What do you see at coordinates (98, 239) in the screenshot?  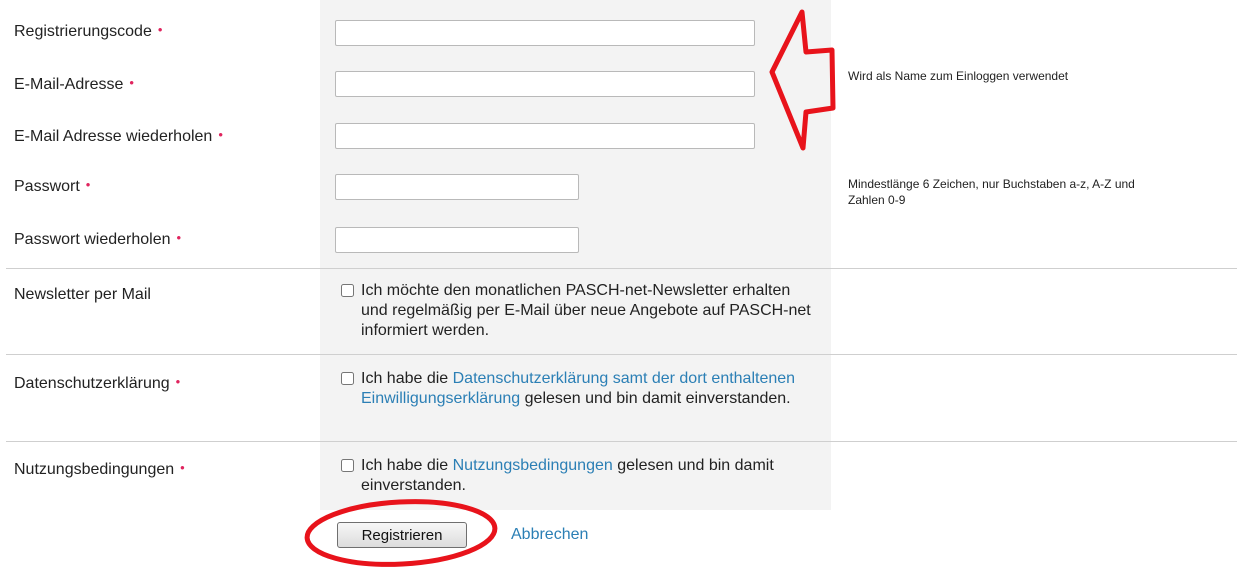 I see `password-repeat-label: Passwort wiederholen •` at bounding box center [98, 239].